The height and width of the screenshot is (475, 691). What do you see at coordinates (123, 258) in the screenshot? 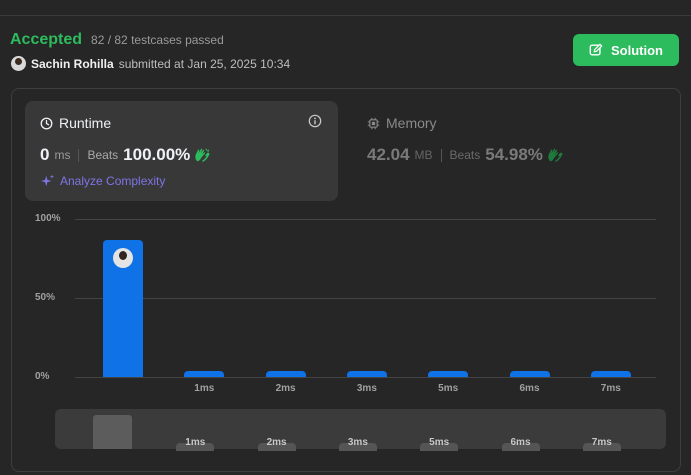
I see `your-submission-avatar` at bounding box center [123, 258].